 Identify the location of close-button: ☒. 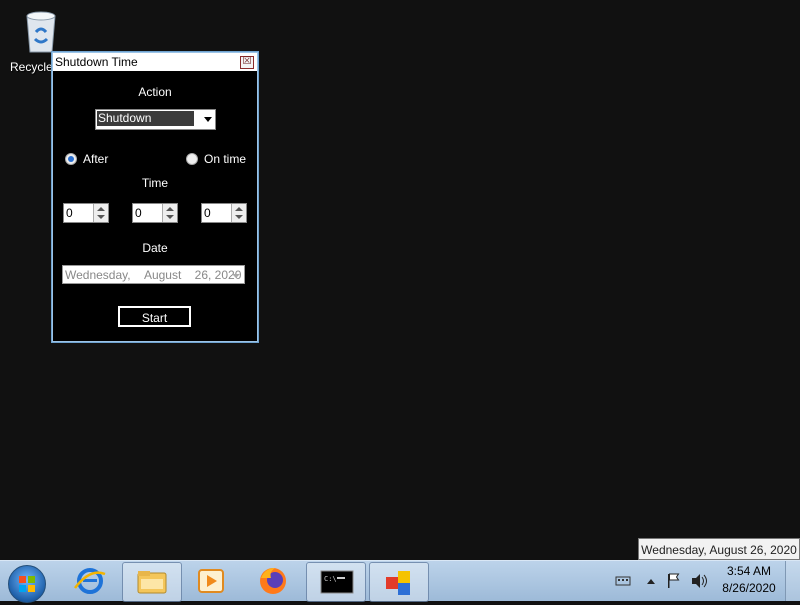
(247, 62).